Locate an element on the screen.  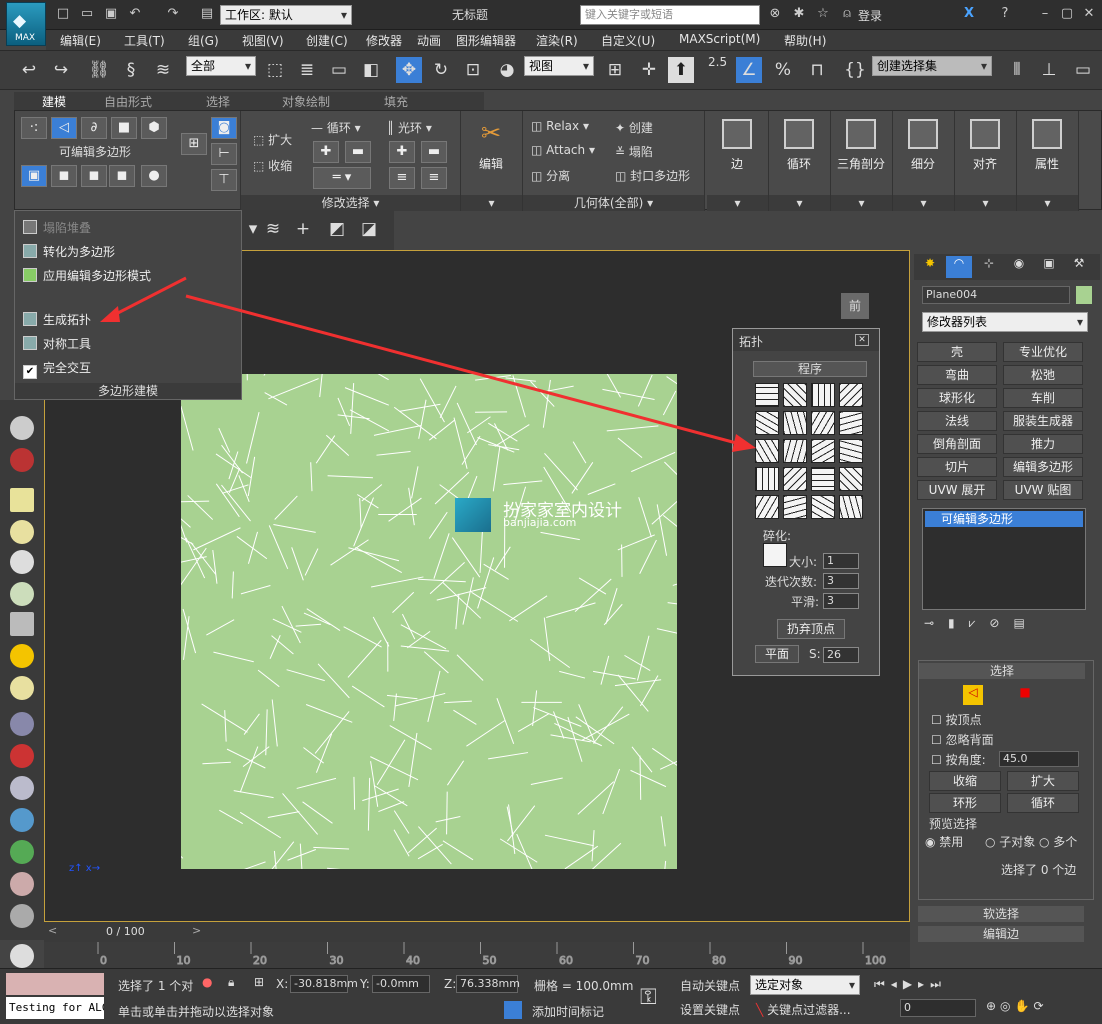
select-layer-icon: ◪ is located at coordinates (369, 229).